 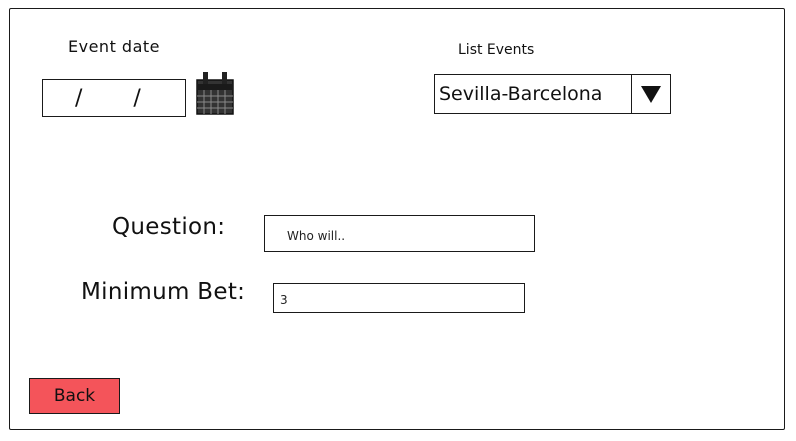 I want to click on question-input: Who will.., so click(x=399, y=233).